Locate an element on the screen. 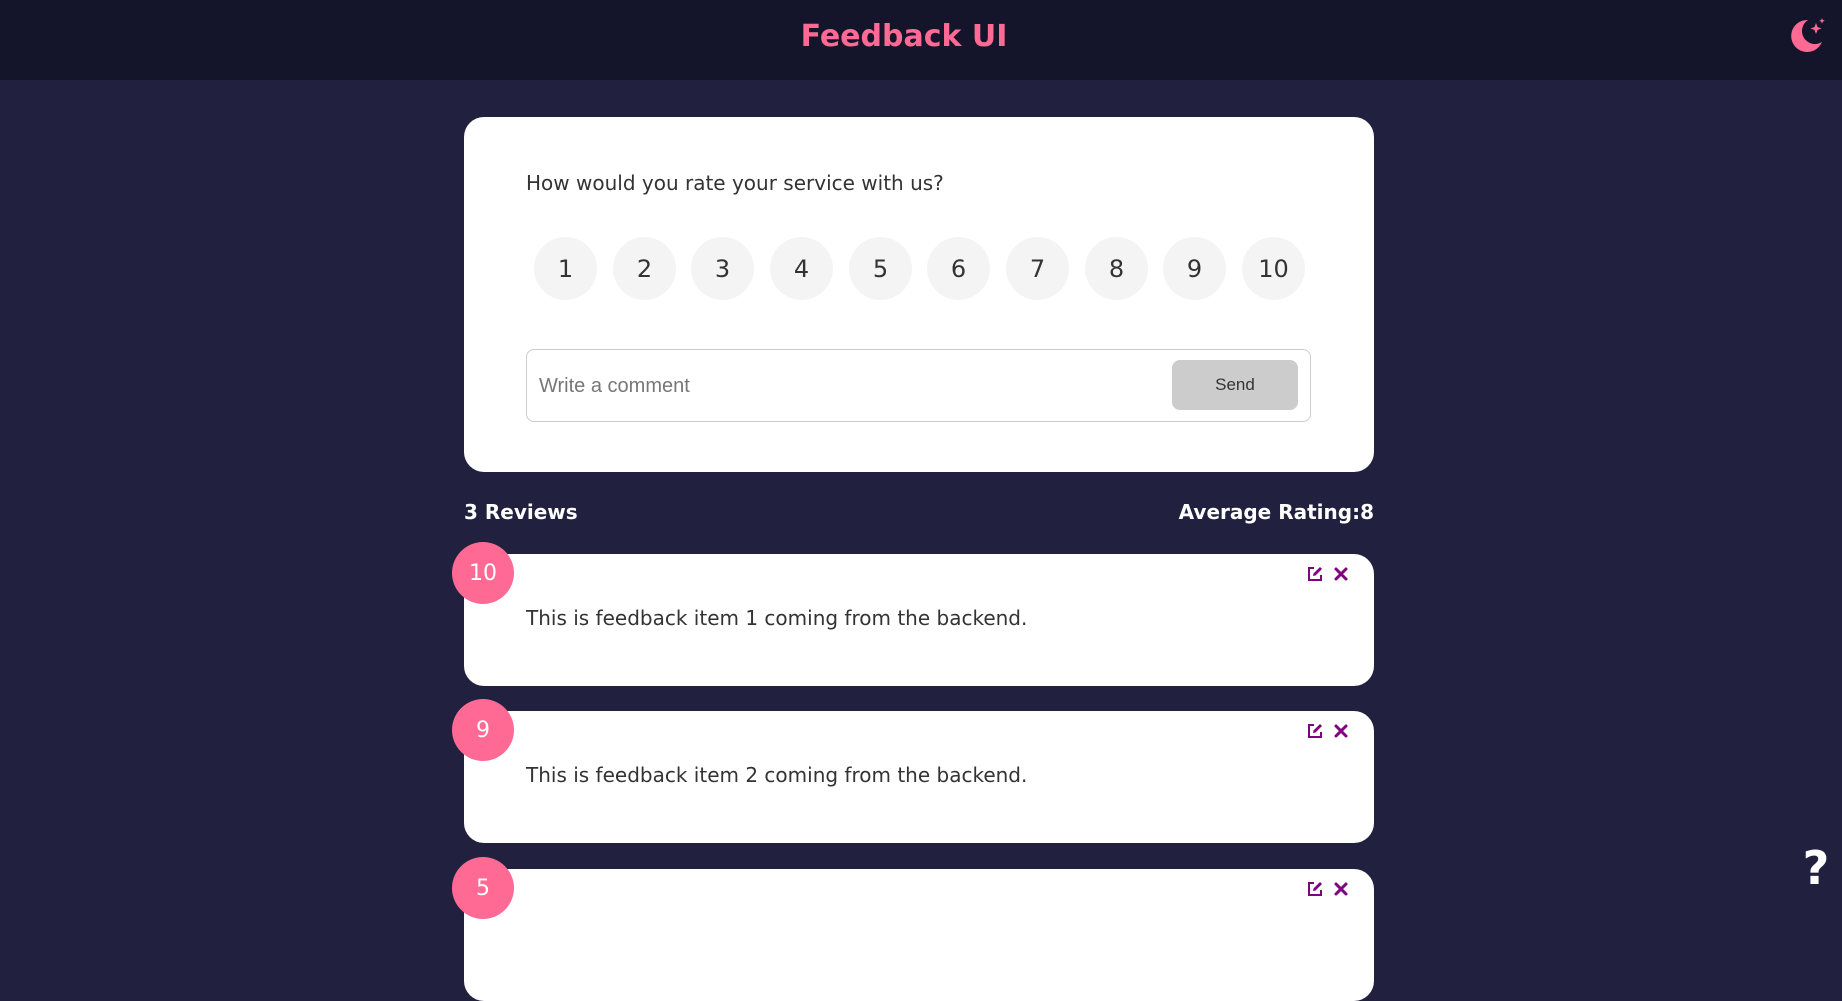 The image size is (1842, 1001). rating-option-8: 8 is located at coordinates (1116, 268).